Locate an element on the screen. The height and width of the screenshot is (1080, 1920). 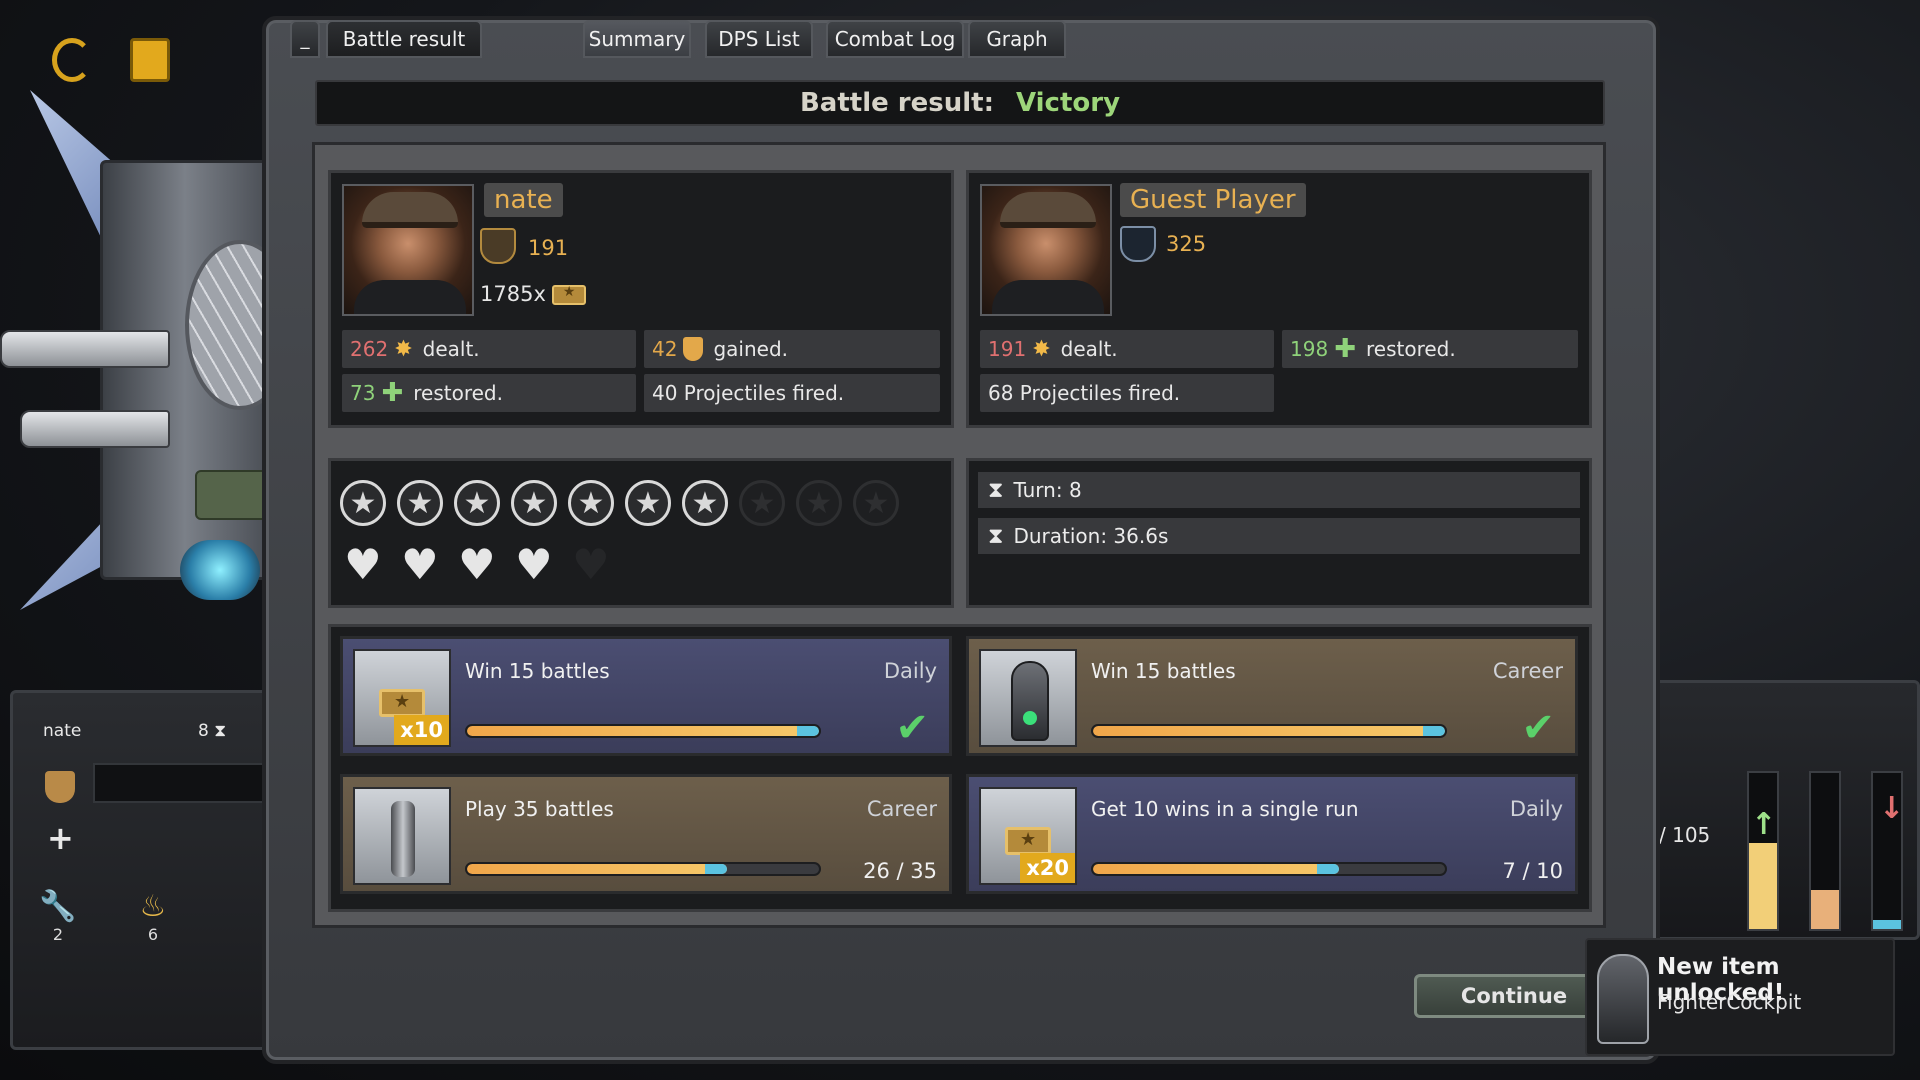
stat-heal: 198 ✚ restored. is located at coordinates (1430, 349).